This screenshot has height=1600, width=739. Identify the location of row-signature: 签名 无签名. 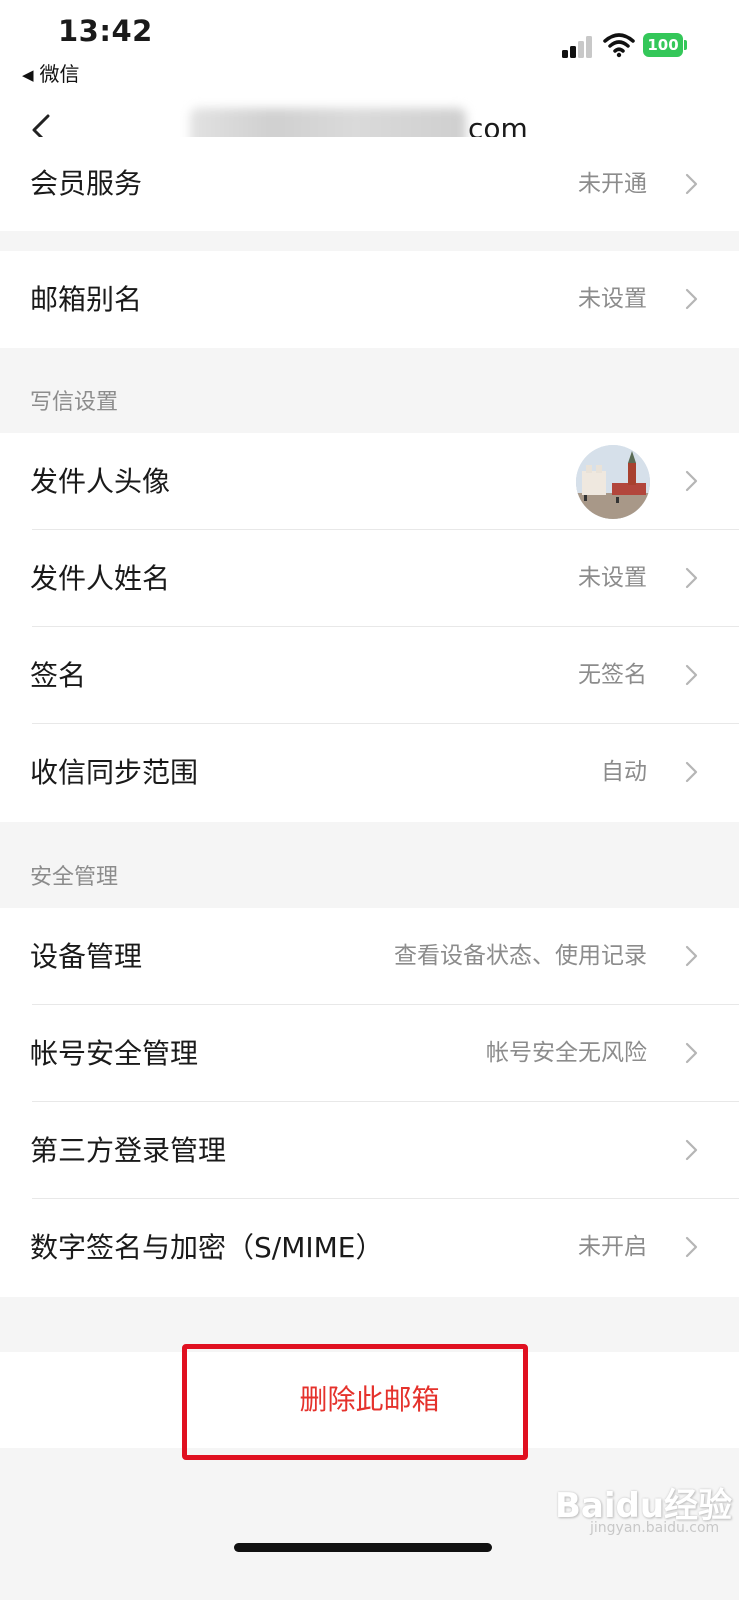
(369, 675).